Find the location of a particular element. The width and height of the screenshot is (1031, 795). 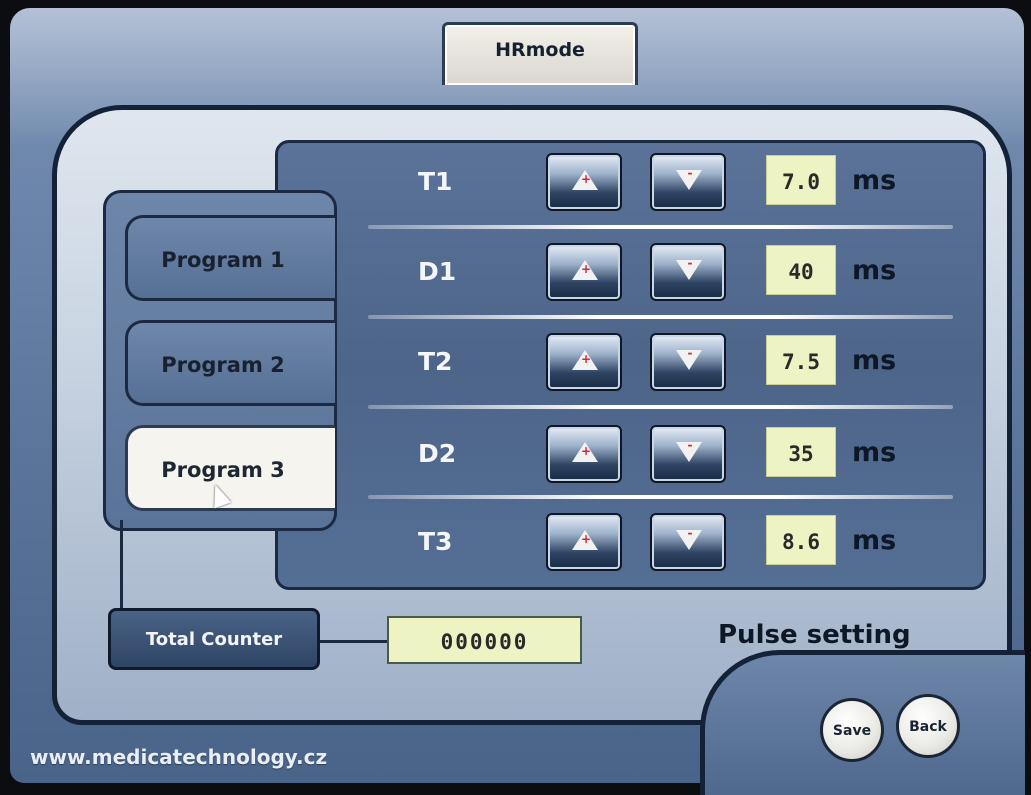

back-label: Back is located at coordinates (928, 727).